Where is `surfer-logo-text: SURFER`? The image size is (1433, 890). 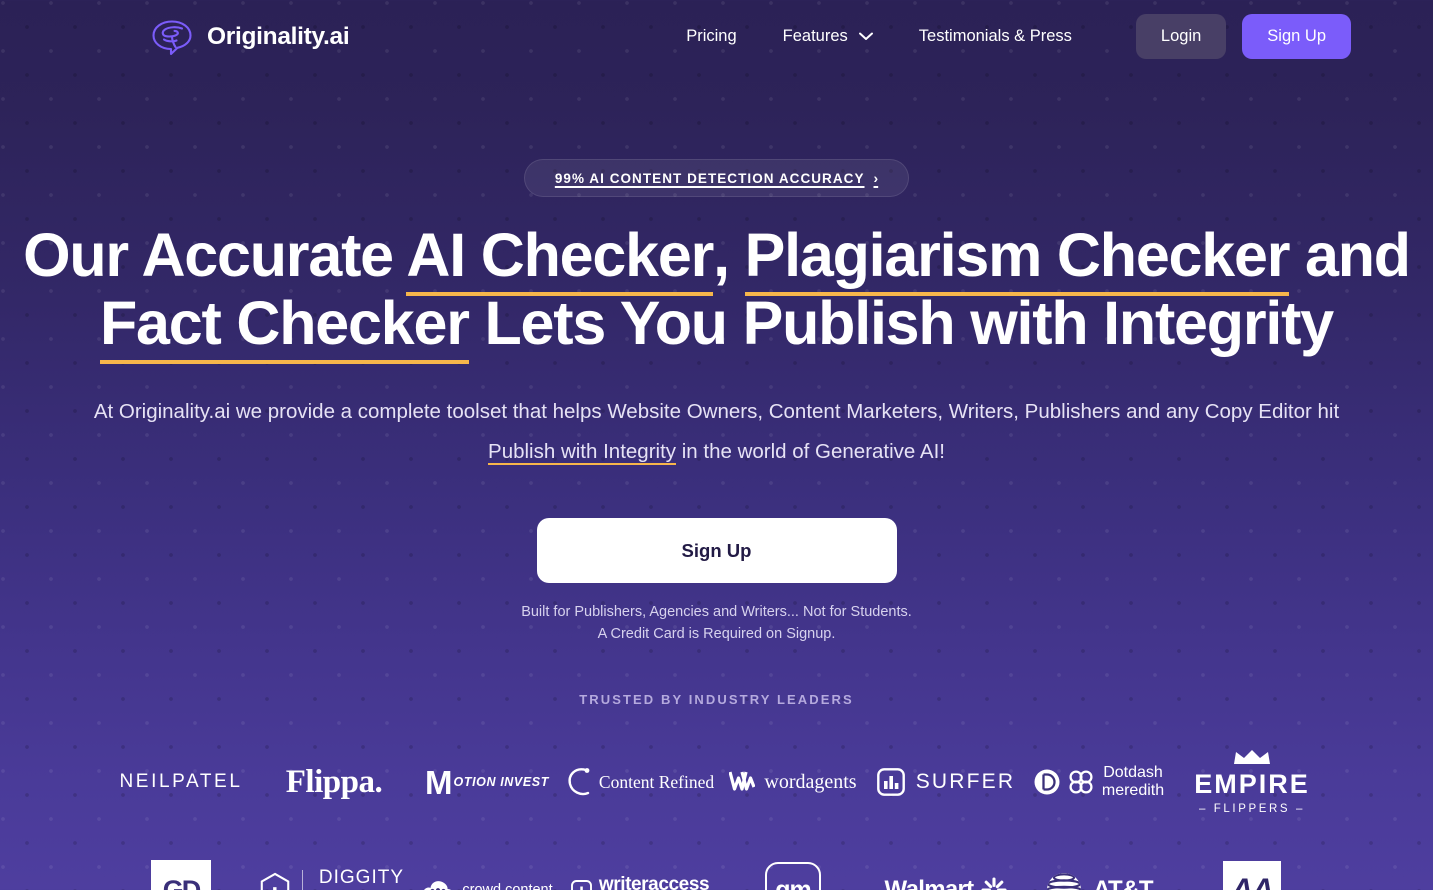 surfer-logo-text: SURFER is located at coordinates (965, 781).